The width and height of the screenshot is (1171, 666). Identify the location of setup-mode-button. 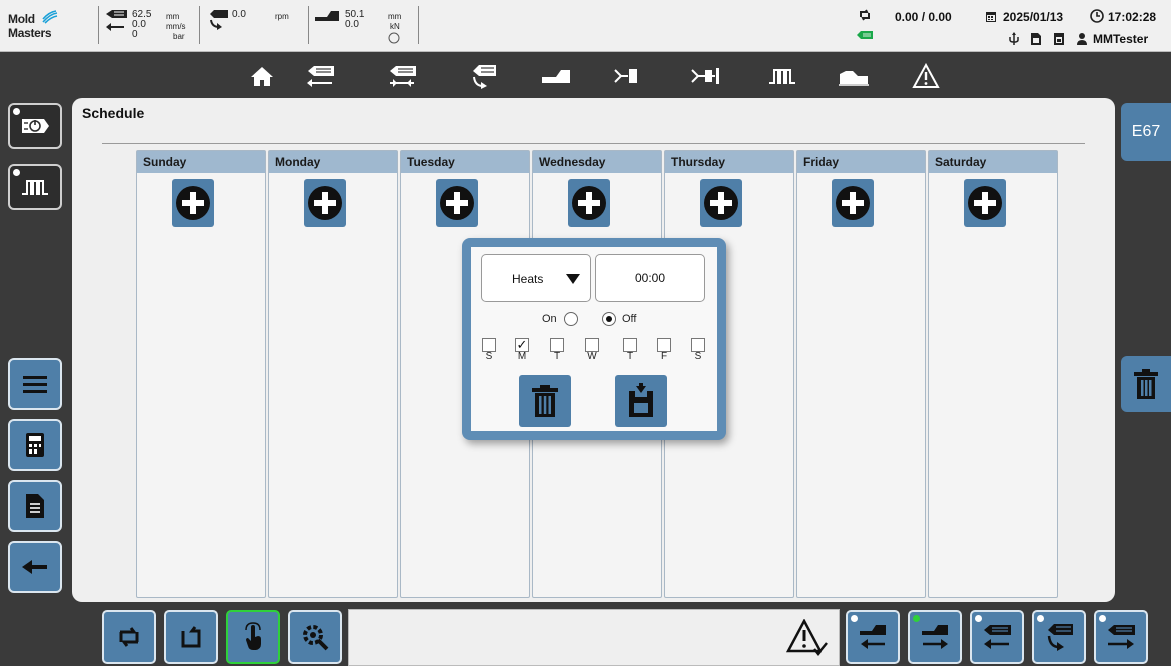
(315, 637).